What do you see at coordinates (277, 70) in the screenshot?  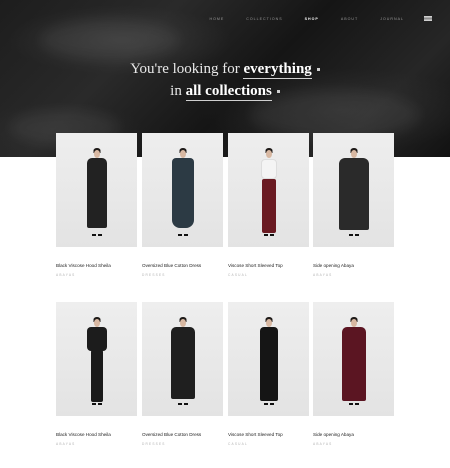 I see `filter-everything-dropdown: everything` at bounding box center [277, 70].